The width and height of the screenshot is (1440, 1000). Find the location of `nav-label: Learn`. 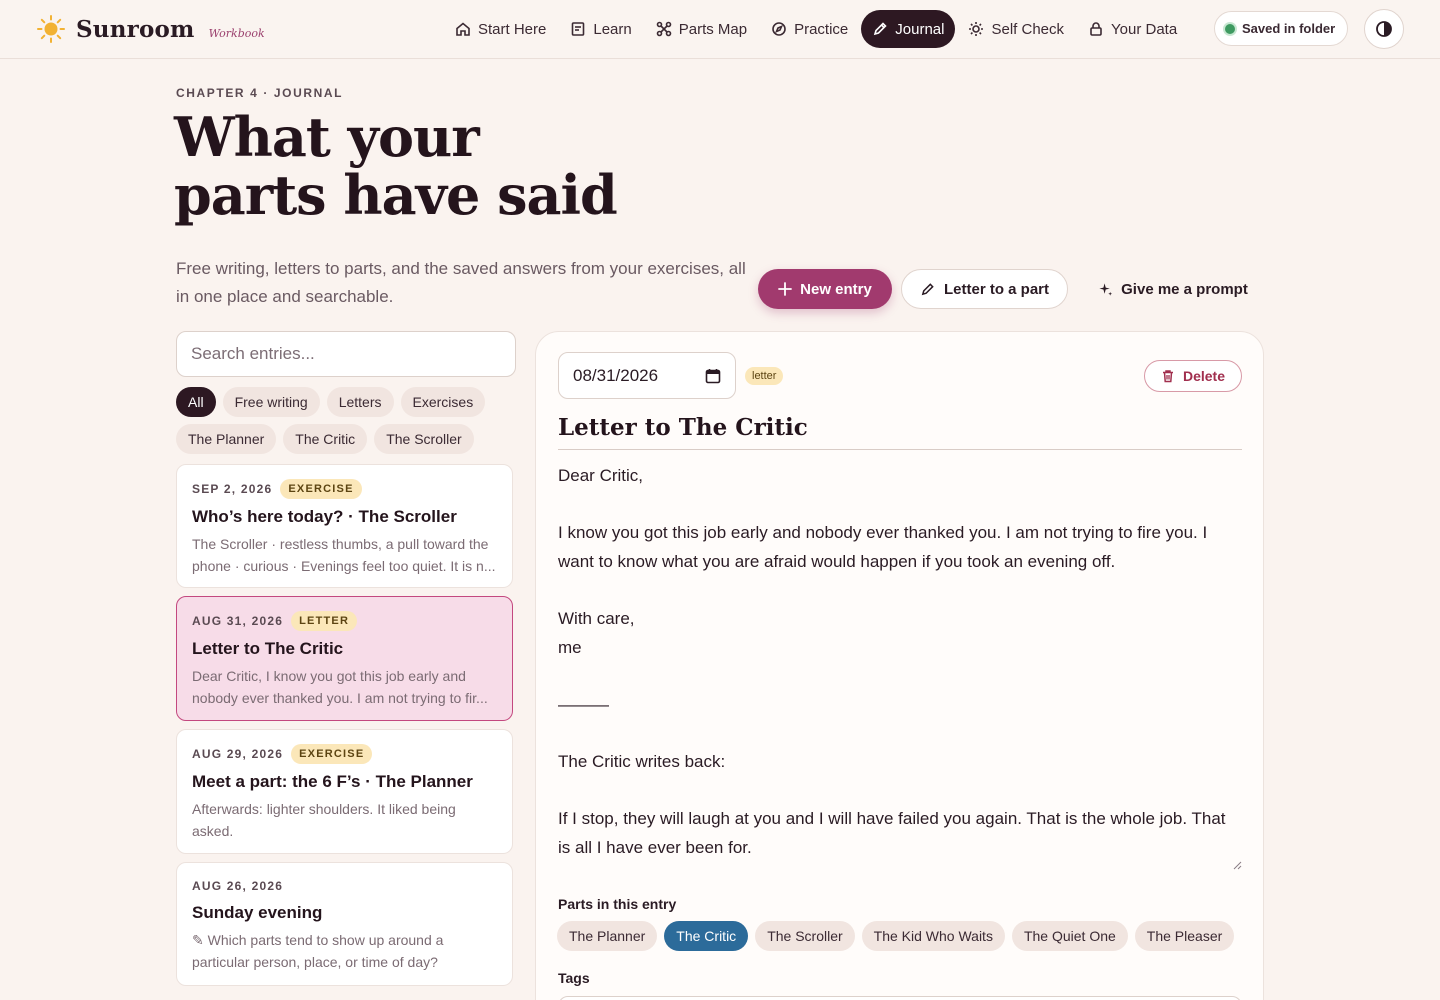

nav-label: Learn is located at coordinates (612, 29).